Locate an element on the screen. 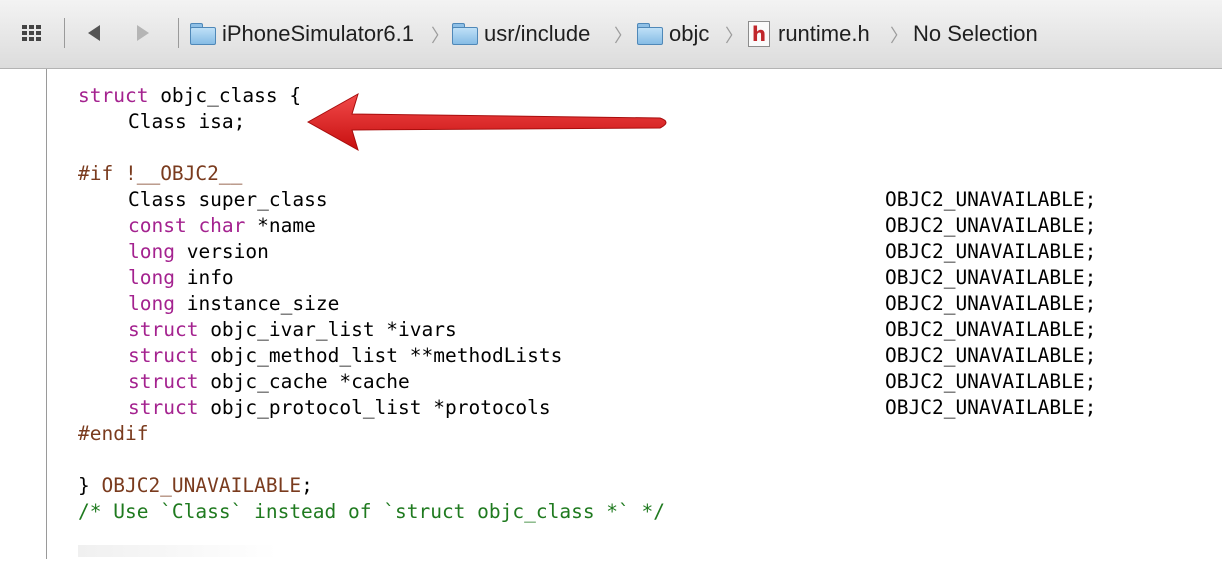 This screenshot has height=582, width=1222. forward-triangle-icon is located at coordinates (143, 33).